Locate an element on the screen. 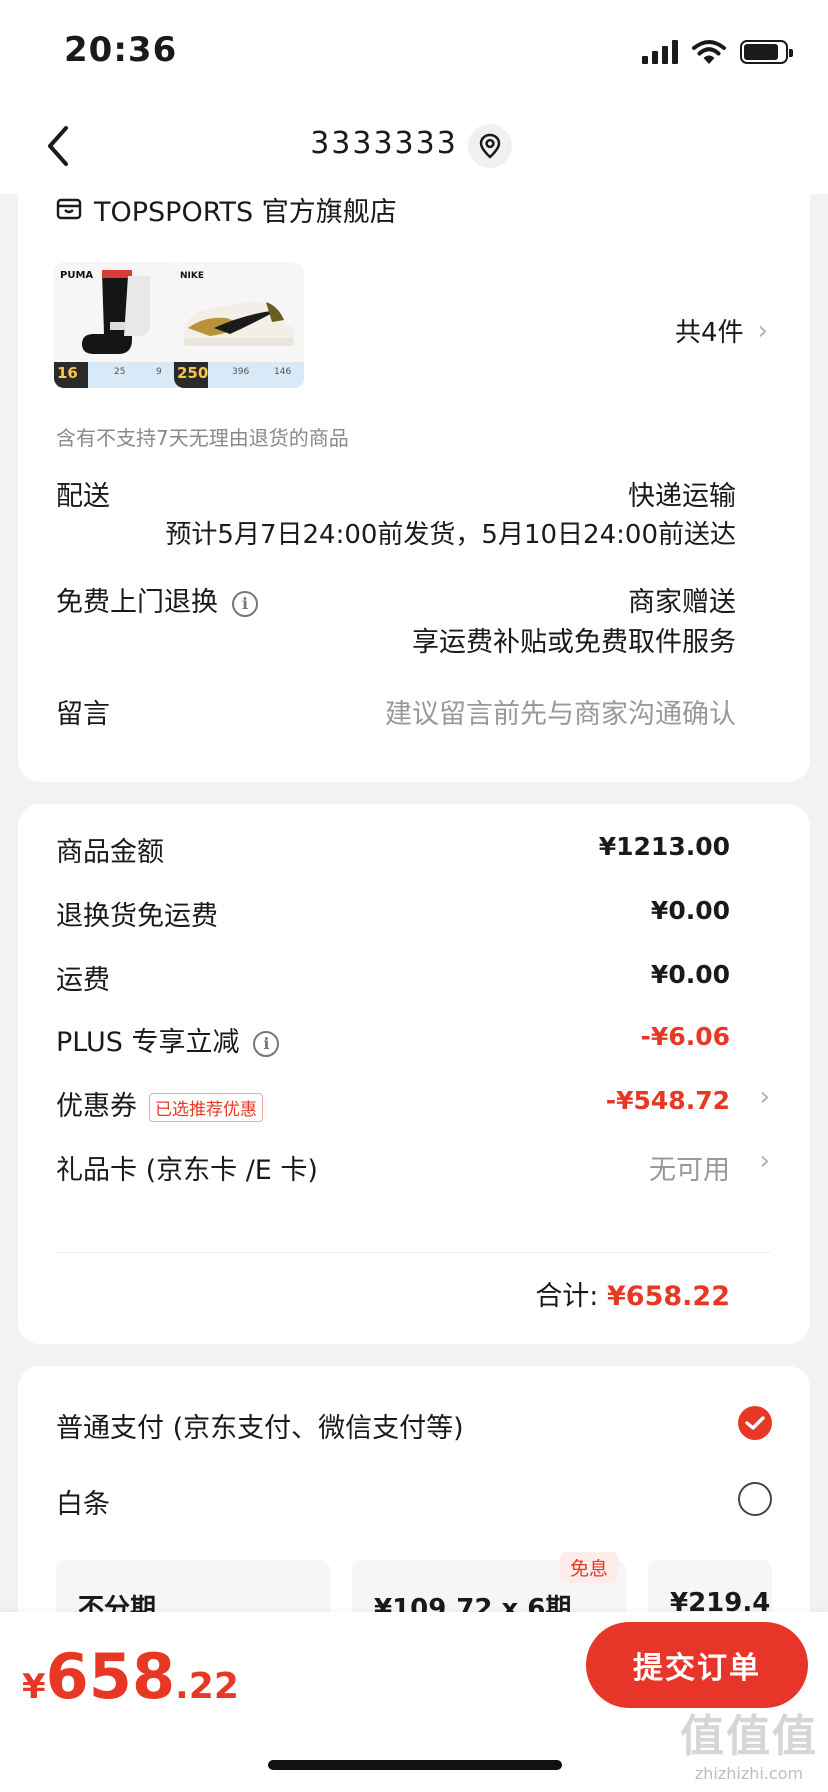 The height and width of the screenshot is (1792, 828). shipping-label: 运费 is located at coordinates (83, 980).